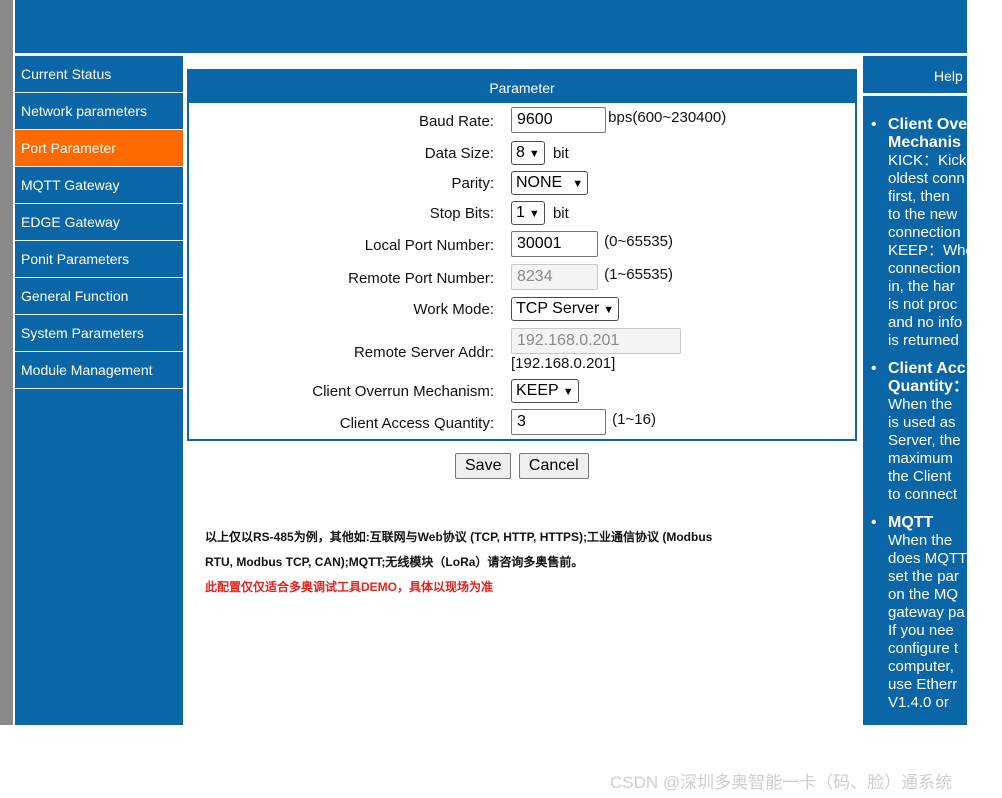 This screenshot has width=1002, height=798. What do you see at coordinates (560, 153) in the screenshot?
I see `data-size-unit: bit` at bounding box center [560, 153].